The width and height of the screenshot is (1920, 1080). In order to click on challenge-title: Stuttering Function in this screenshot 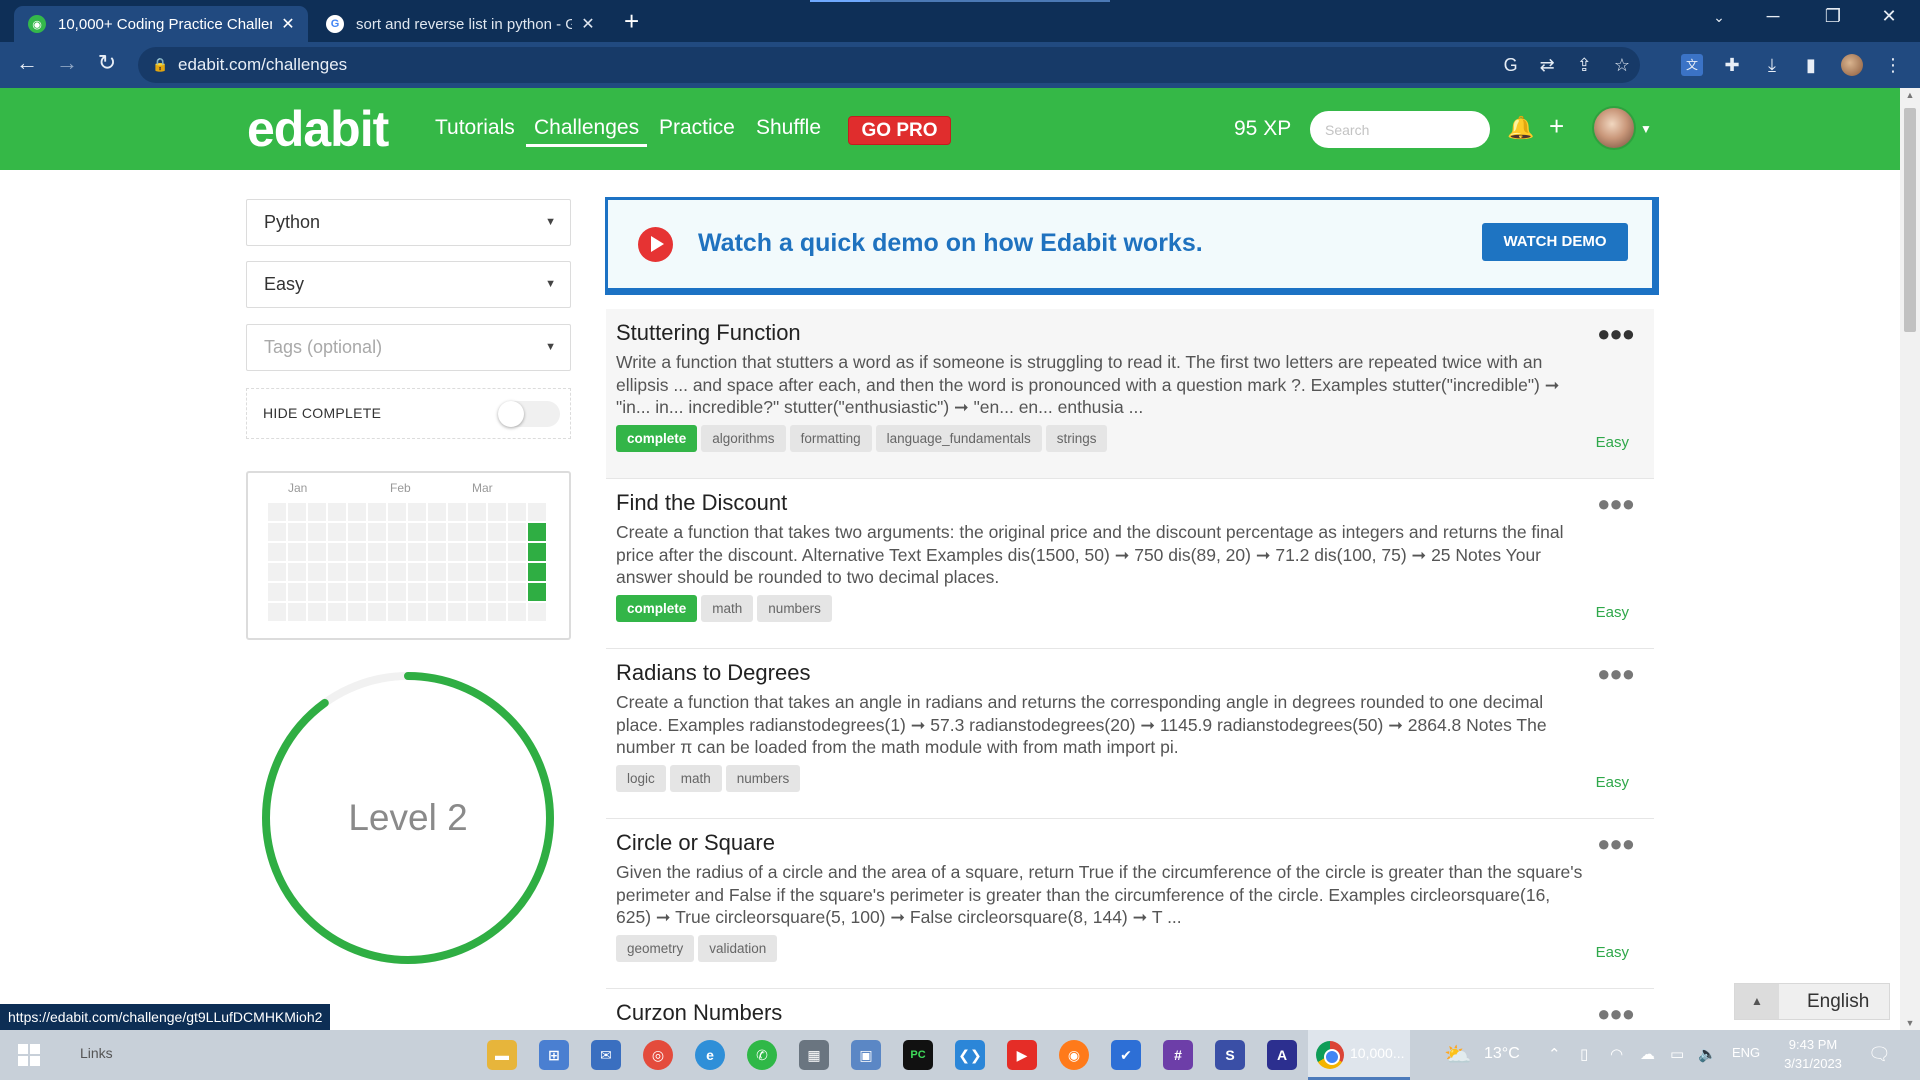, I will do `click(708, 333)`.